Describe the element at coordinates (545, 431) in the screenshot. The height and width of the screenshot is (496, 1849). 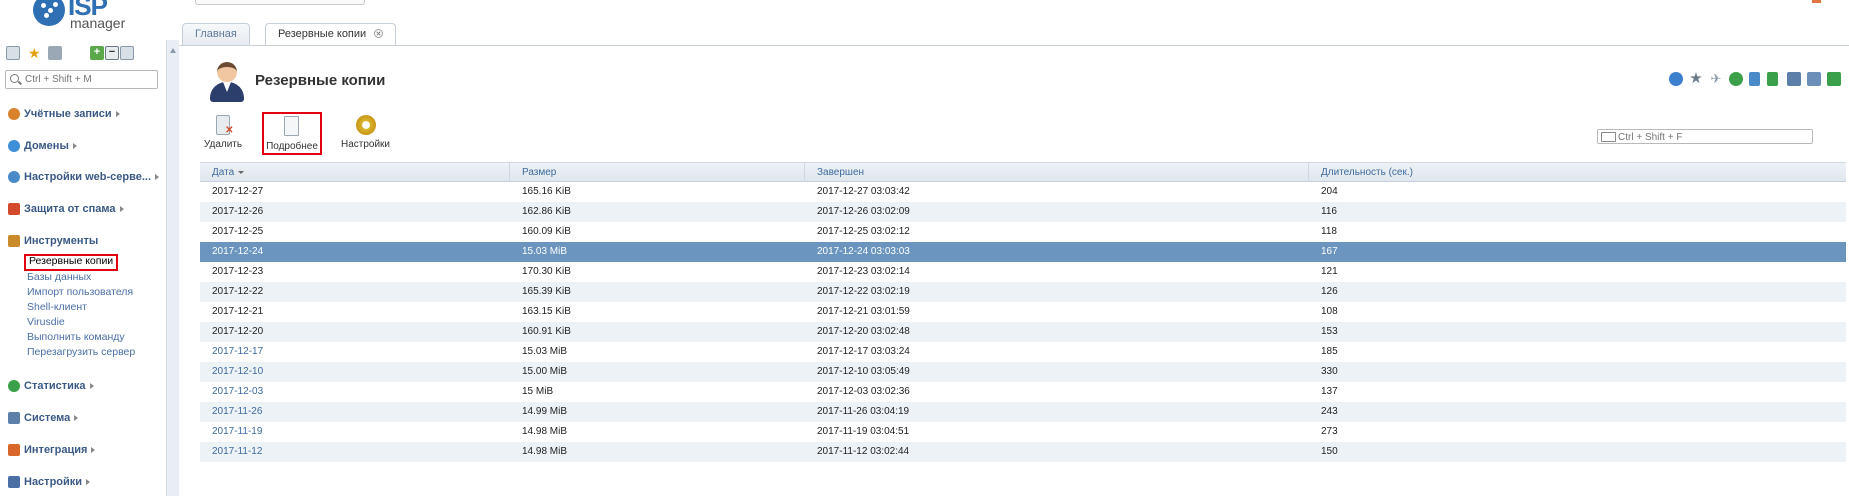
I see `cell-size: 14.98 MiB` at that location.